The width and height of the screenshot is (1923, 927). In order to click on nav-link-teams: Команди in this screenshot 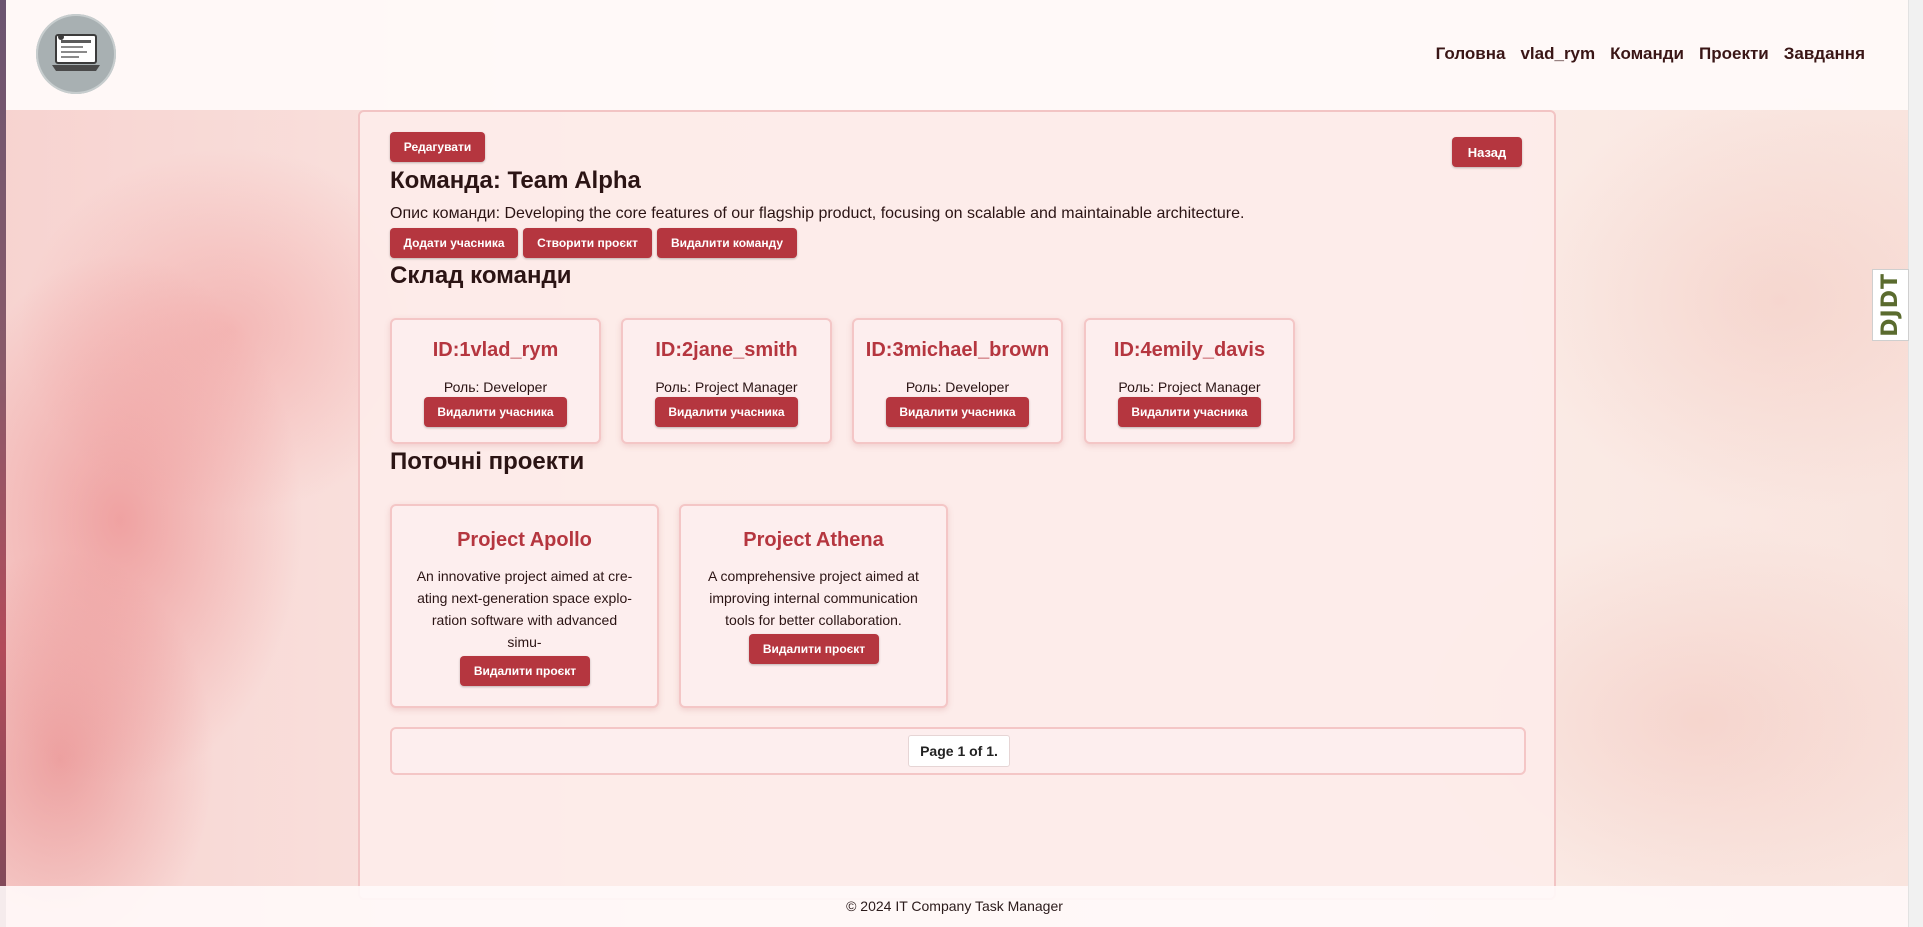, I will do `click(1647, 54)`.